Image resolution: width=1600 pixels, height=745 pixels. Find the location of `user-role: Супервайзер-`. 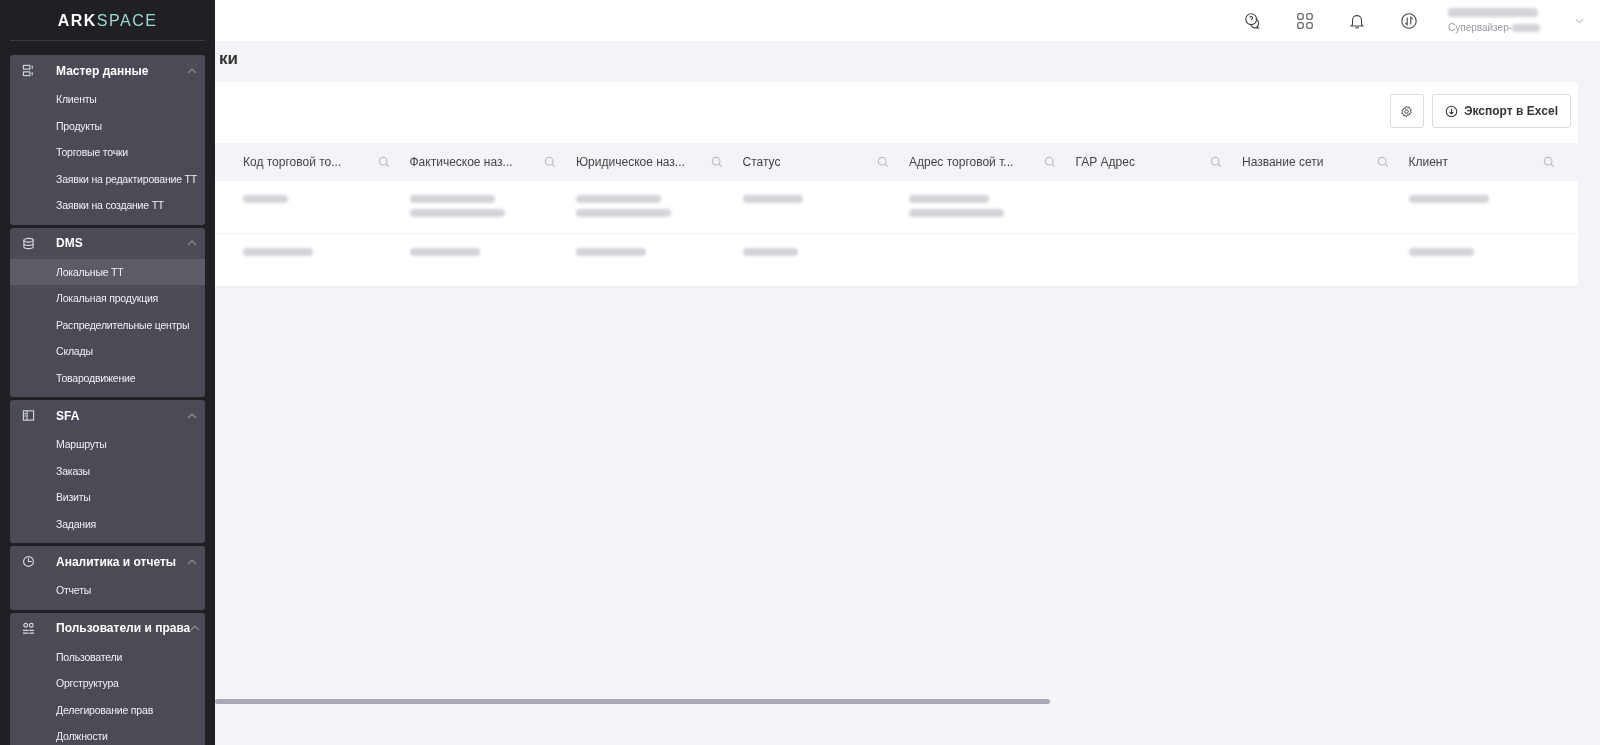

user-role: Супервайзер- is located at coordinates (1480, 27).